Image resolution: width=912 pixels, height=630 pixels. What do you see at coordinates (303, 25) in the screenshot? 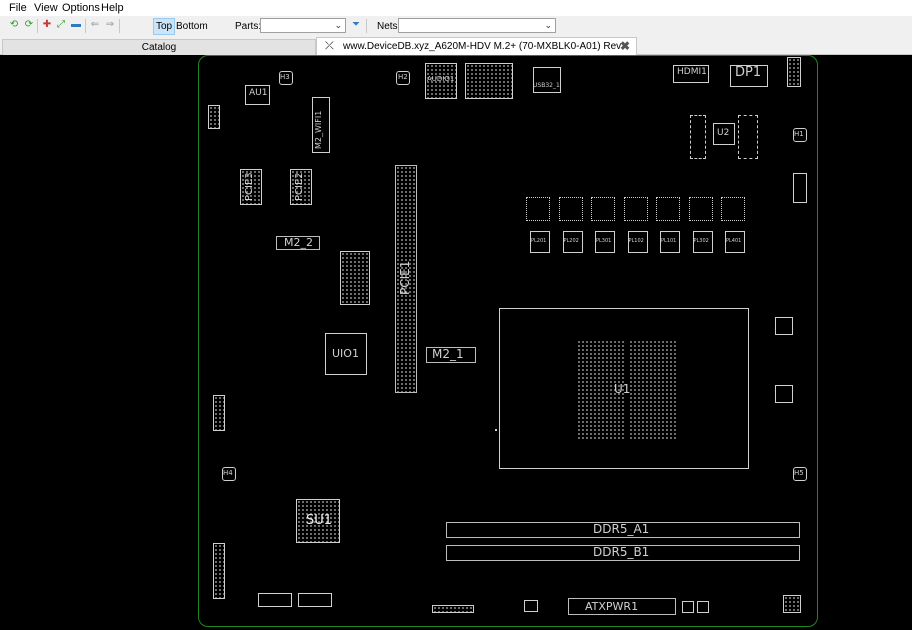
I see `parts-combobox: ⌄` at bounding box center [303, 25].